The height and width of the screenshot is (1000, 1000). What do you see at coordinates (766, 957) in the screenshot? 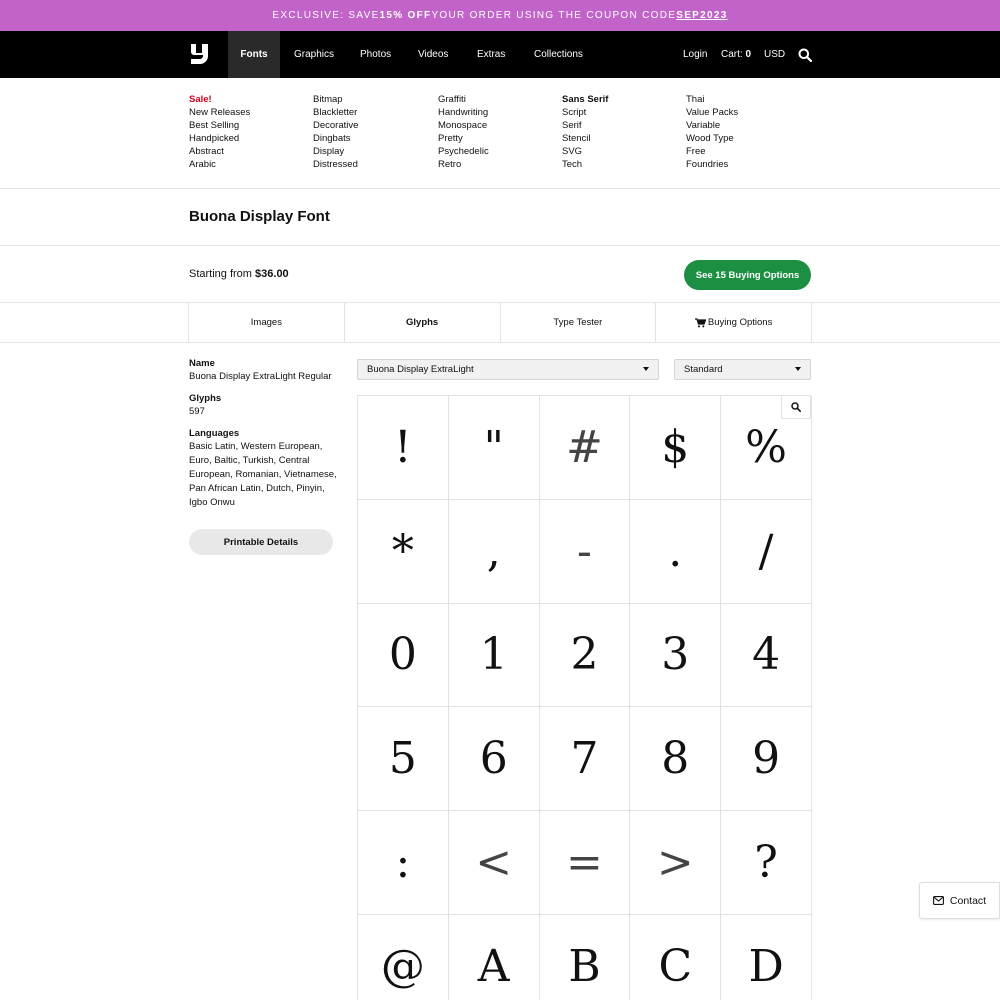
I see `glyph-cell: D` at bounding box center [766, 957].